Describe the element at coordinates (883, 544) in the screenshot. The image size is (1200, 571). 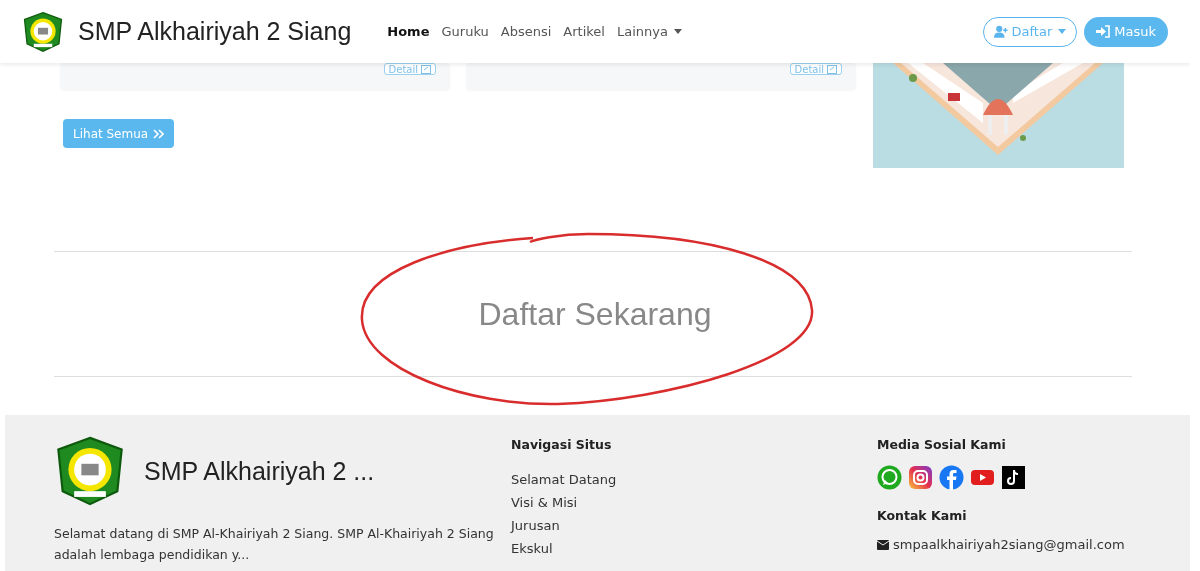
I see `envelope-icon` at that location.